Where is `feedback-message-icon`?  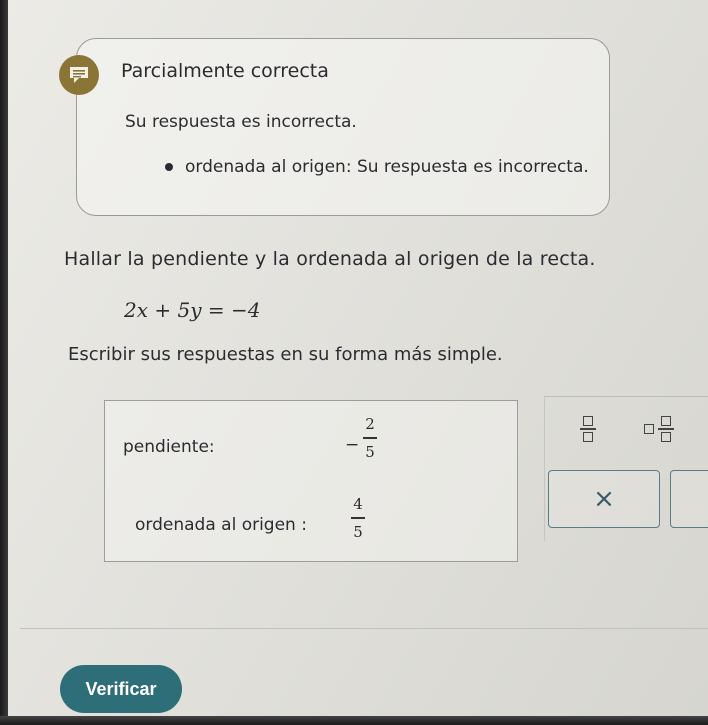
feedback-message-icon is located at coordinates (79, 75).